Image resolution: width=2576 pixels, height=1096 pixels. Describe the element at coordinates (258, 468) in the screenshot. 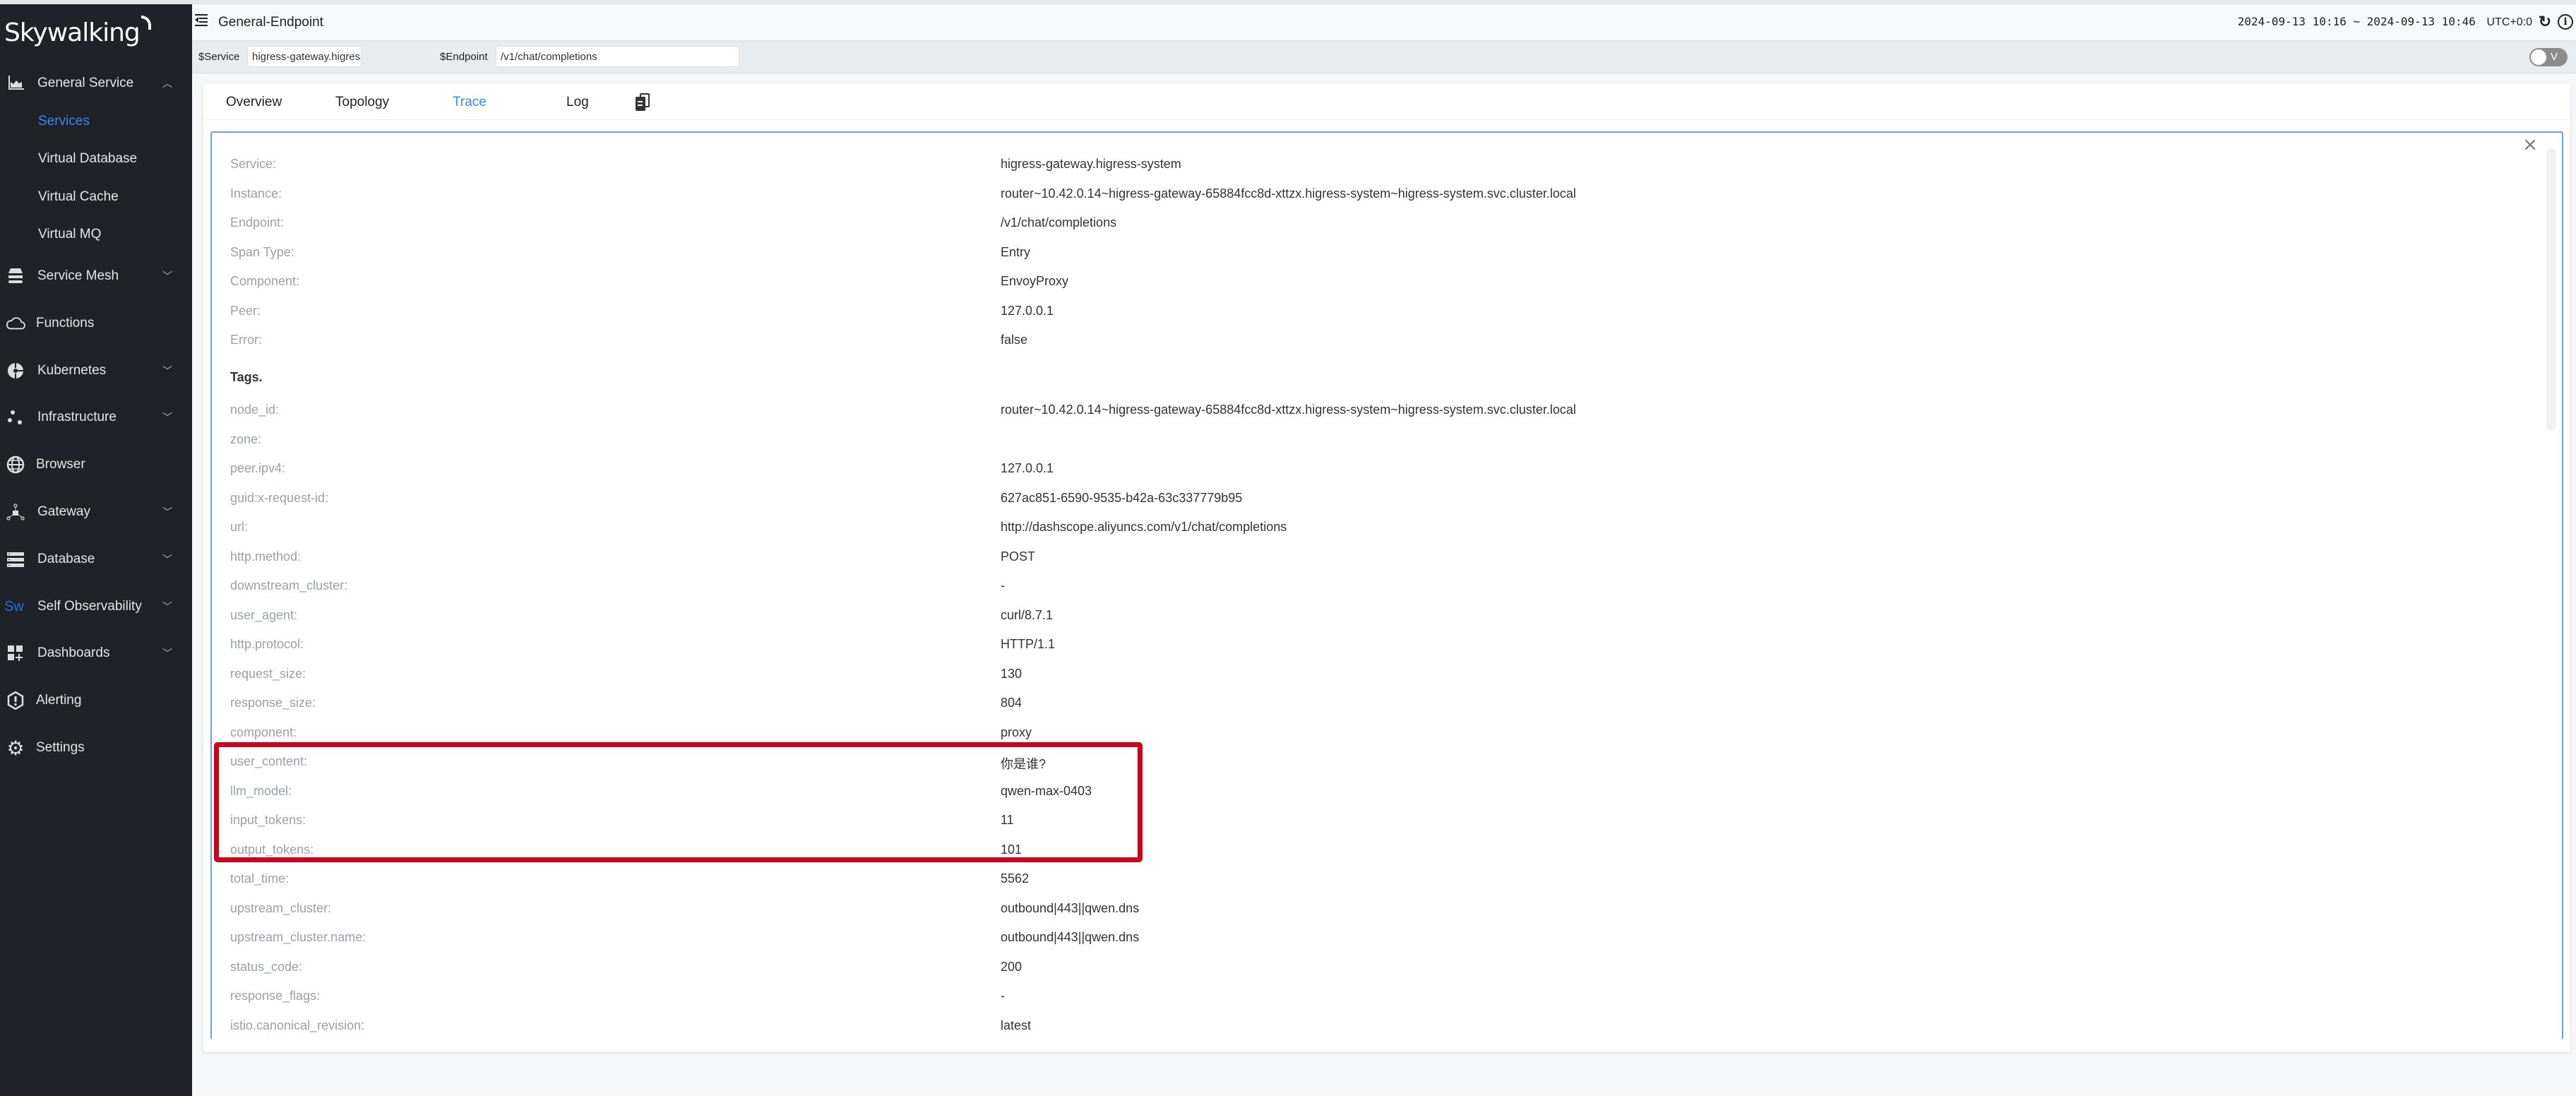

I see `tag-key: peer.ipv4:` at that location.